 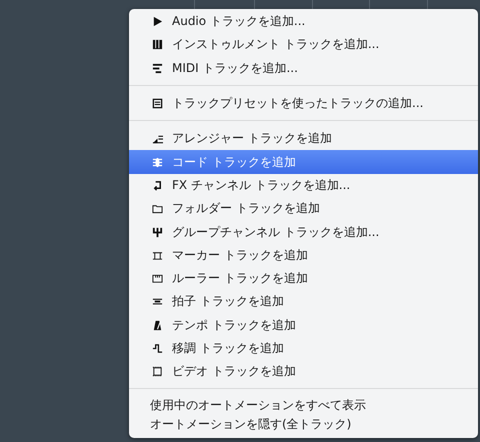 I want to click on menu-item-label: フォルダー トラックを追加, so click(x=246, y=209).